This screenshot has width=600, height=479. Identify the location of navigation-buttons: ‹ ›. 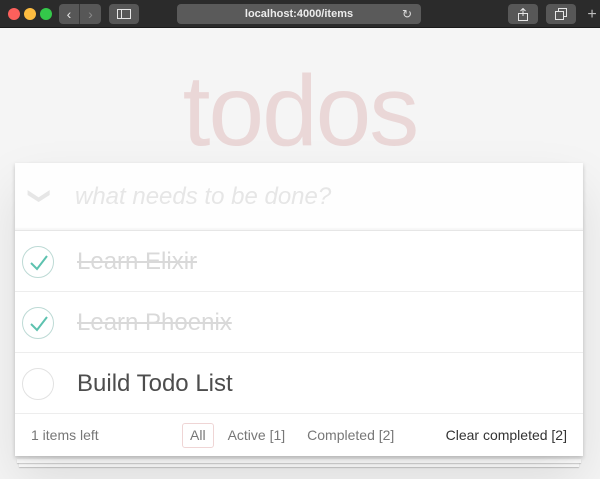
(80, 14).